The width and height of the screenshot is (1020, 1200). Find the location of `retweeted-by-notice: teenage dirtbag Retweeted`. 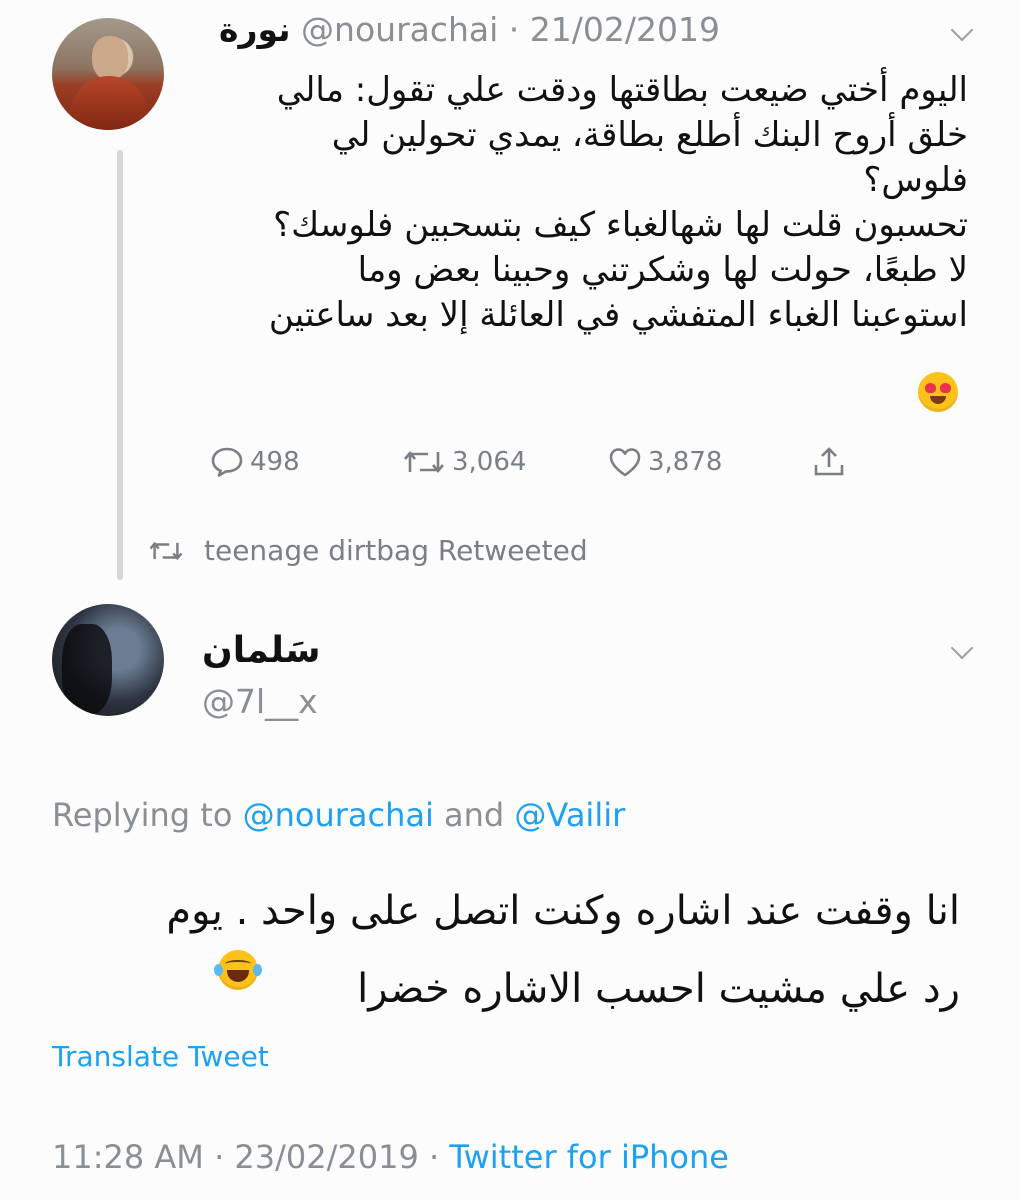

retweeted-by-notice: teenage dirtbag Retweeted is located at coordinates (367, 550).